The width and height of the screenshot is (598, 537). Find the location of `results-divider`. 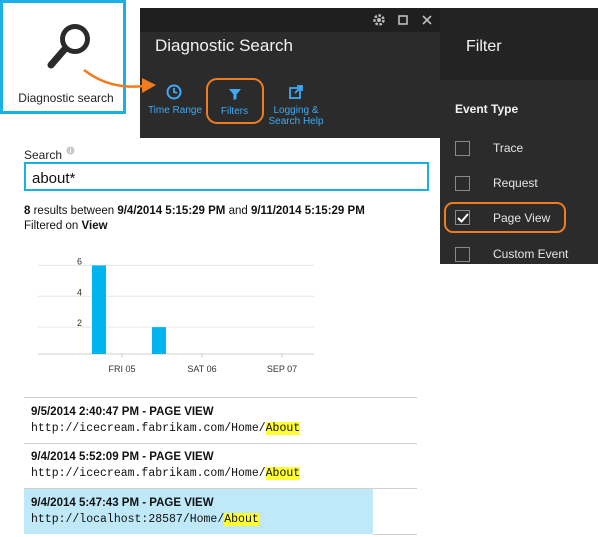

results-divider is located at coordinates (220, 397).